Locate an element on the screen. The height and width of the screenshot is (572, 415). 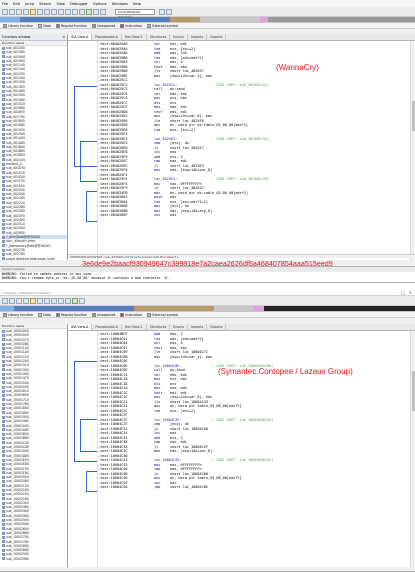
legend-label: Data is located at coordinates (47, 25).